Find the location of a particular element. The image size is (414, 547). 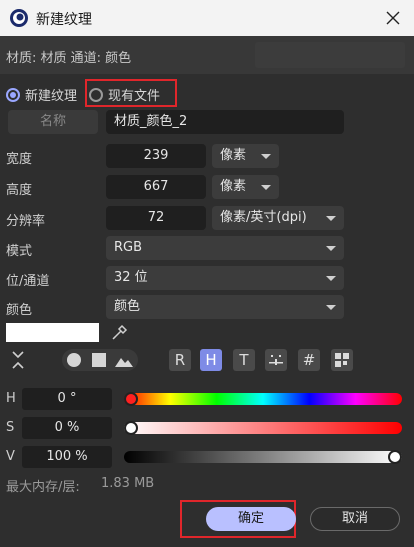

grid-icon is located at coordinates (342, 360).